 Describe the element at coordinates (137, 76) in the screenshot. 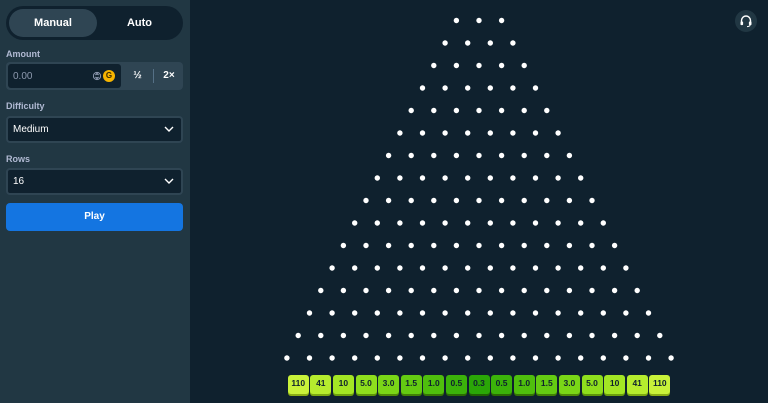

I see `half-button: ½` at that location.